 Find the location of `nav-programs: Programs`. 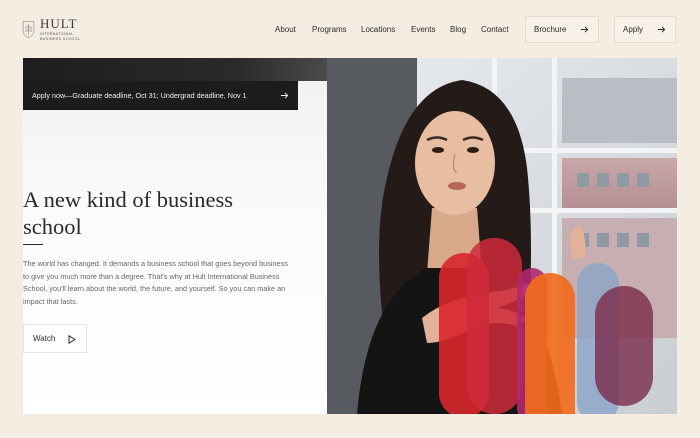

nav-programs: Programs is located at coordinates (329, 29).